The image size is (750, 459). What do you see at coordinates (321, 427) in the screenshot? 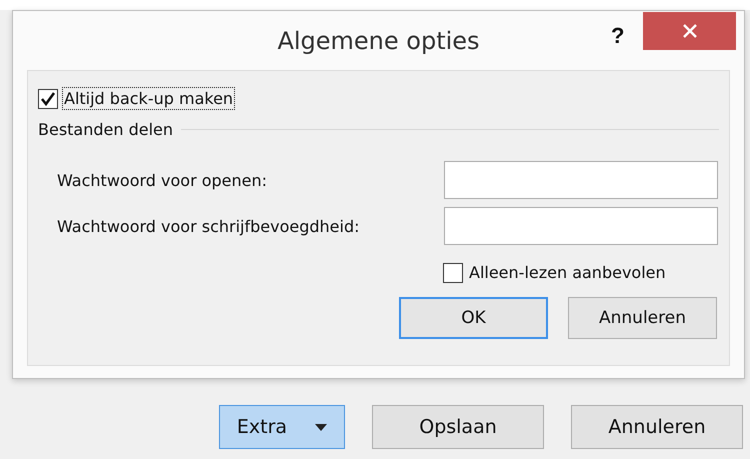
I see `dropdown-caret-icon` at bounding box center [321, 427].